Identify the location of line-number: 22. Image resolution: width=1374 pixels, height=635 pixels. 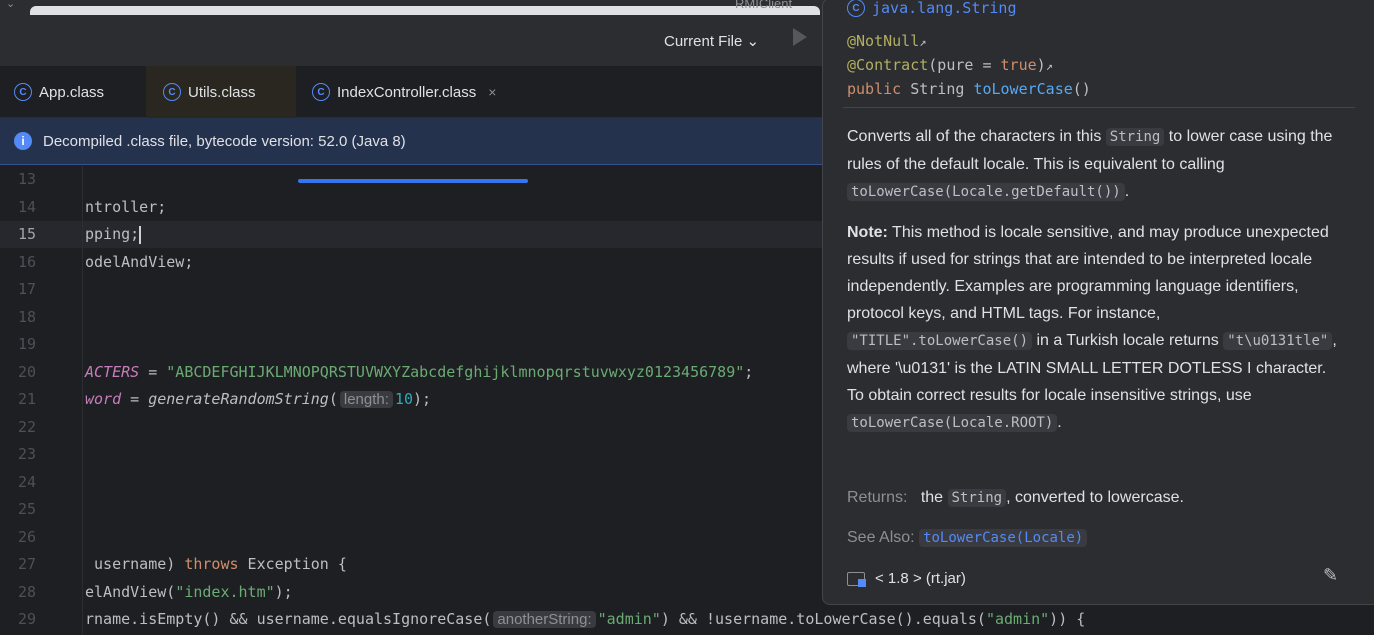
(18, 427).